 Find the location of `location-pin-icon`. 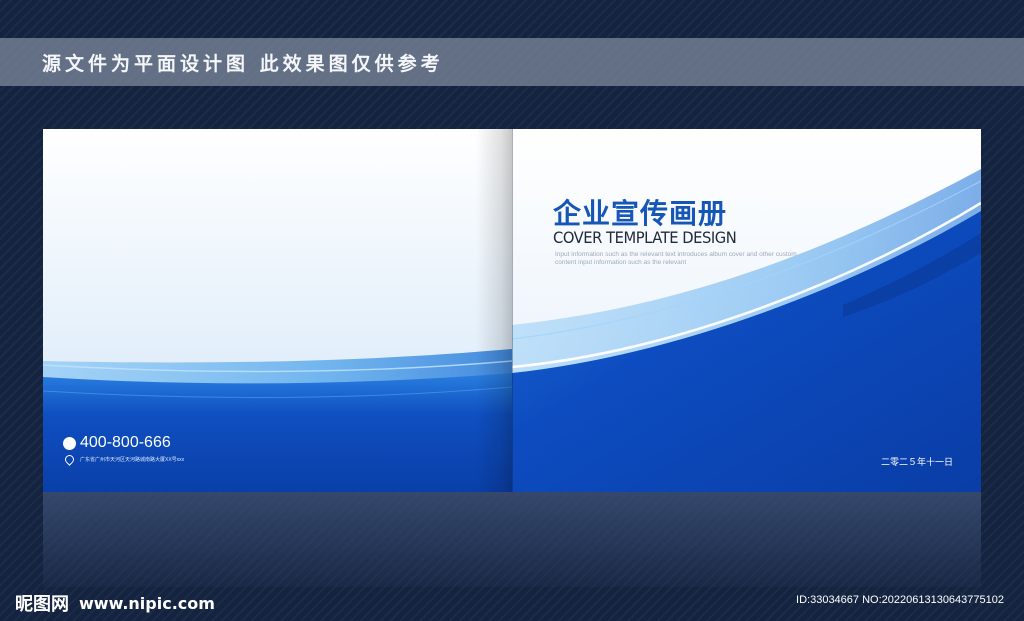

location-pin-icon is located at coordinates (69, 459).